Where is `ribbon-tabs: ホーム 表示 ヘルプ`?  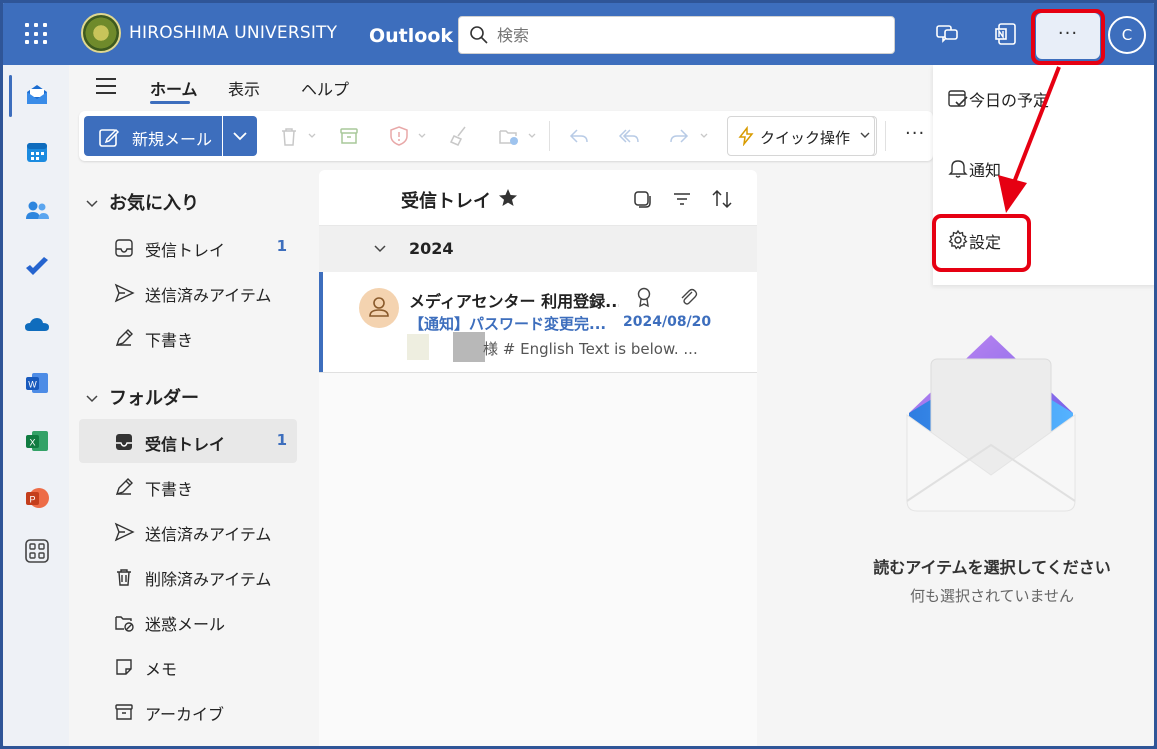 ribbon-tabs: ホーム 表示 ヘルプ is located at coordinates (501, 86).